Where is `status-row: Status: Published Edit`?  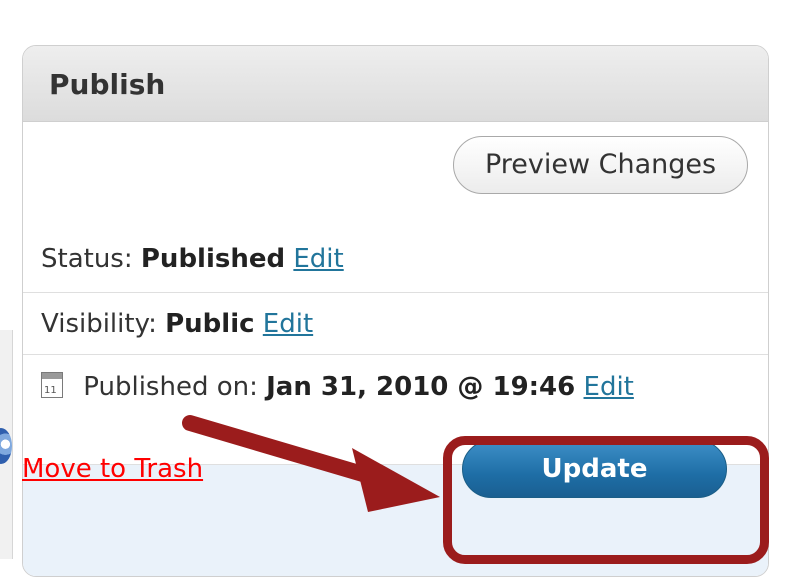
status-row: Status: Published Edit is located at coordinates (192, 259).